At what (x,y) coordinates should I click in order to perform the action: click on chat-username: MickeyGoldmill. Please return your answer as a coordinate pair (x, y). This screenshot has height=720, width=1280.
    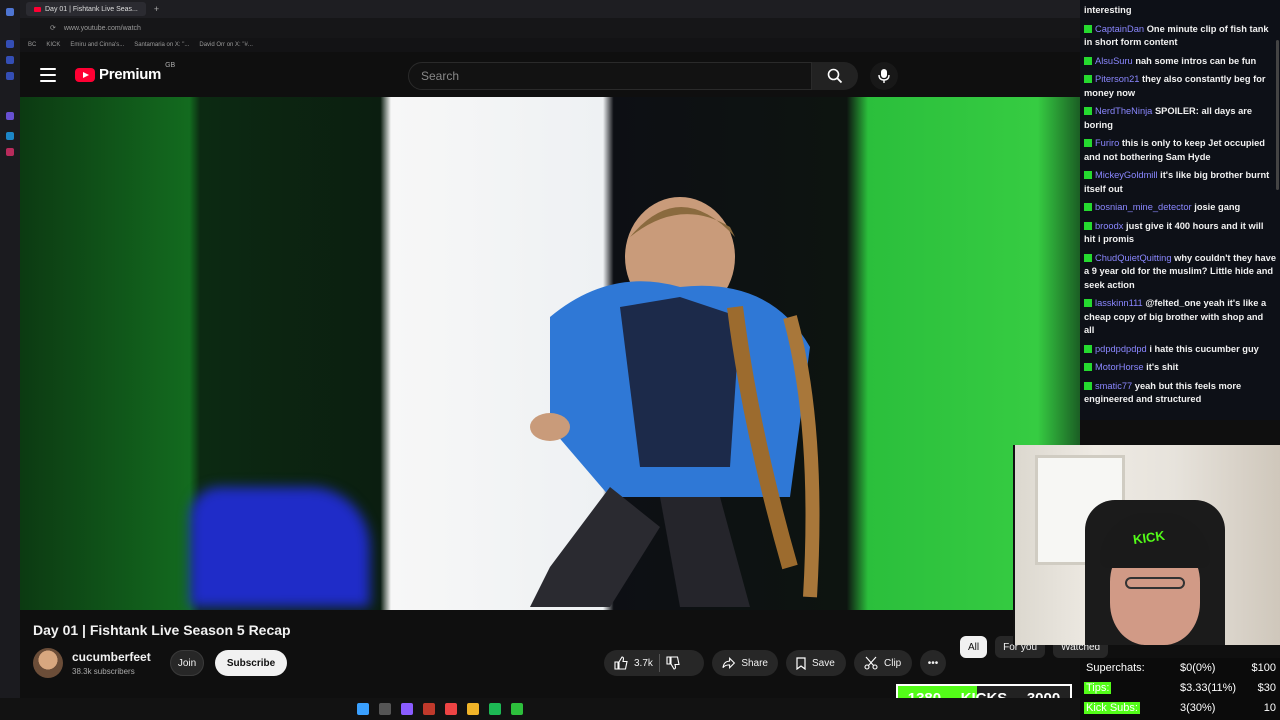
    Looking at the image, I should click on (1126, 175).